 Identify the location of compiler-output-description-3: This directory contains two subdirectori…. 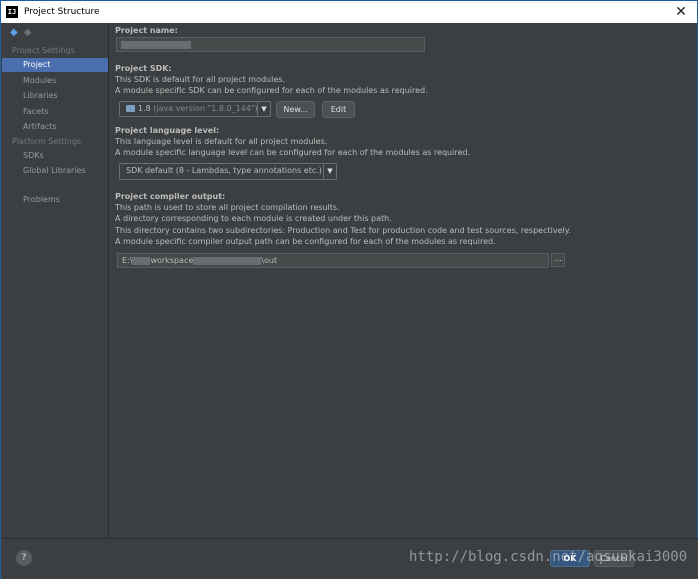
(343, 230).